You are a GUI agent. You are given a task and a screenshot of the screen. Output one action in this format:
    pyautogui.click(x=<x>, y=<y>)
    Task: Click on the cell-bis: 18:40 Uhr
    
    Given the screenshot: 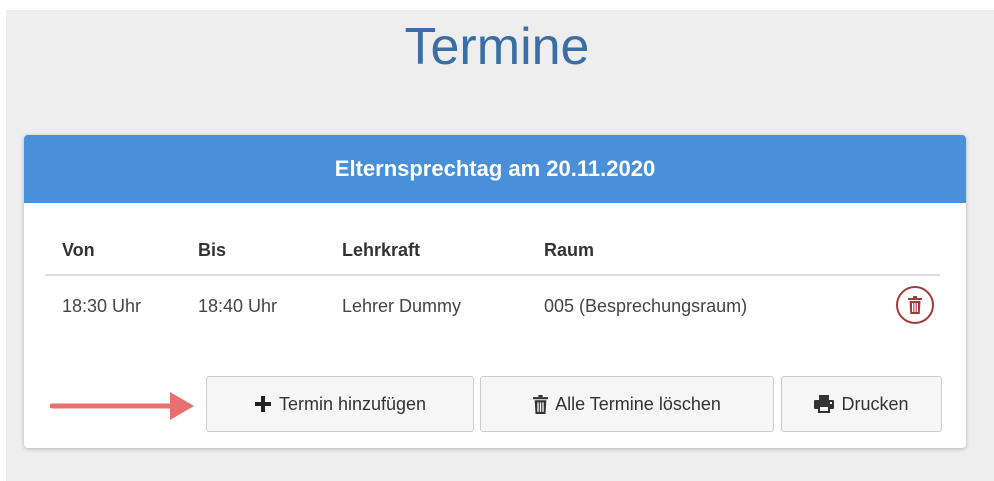 What is the action you would take?
    pyautogui.click(x=238, y=306)
    